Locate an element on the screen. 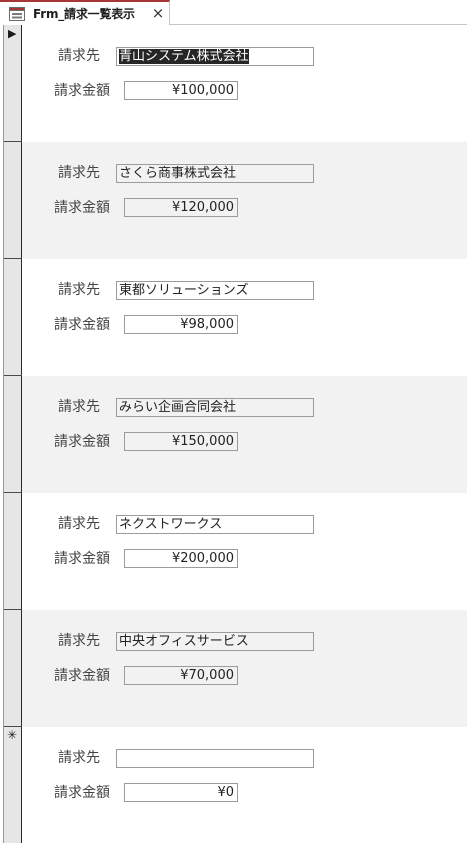 The width and height of the screenshot is (467, 851). document-tab-bar: Frm_請求一覧表示 × is located at coordinates (233, 12).